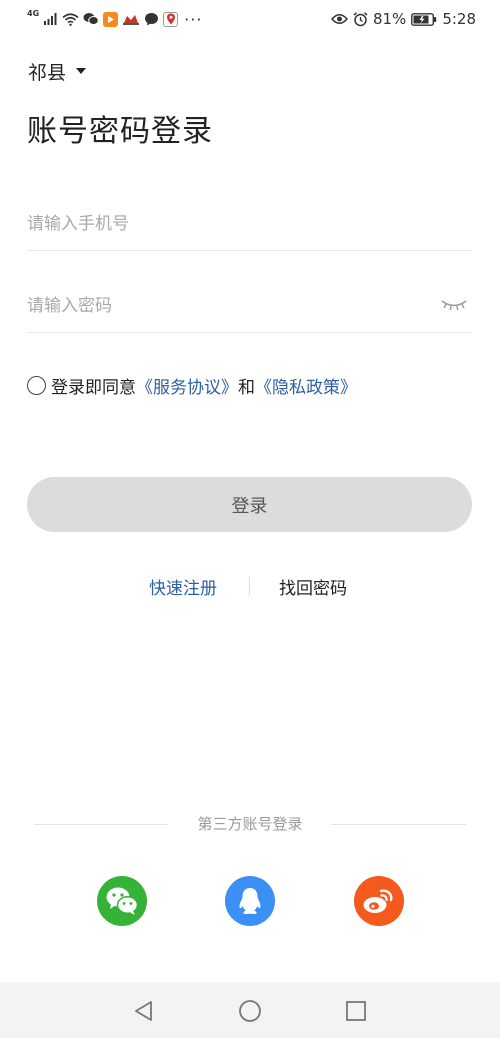 This screenshot has width=500, height=1038. I want to click on city-selector: 祁县, so click(57, 71).